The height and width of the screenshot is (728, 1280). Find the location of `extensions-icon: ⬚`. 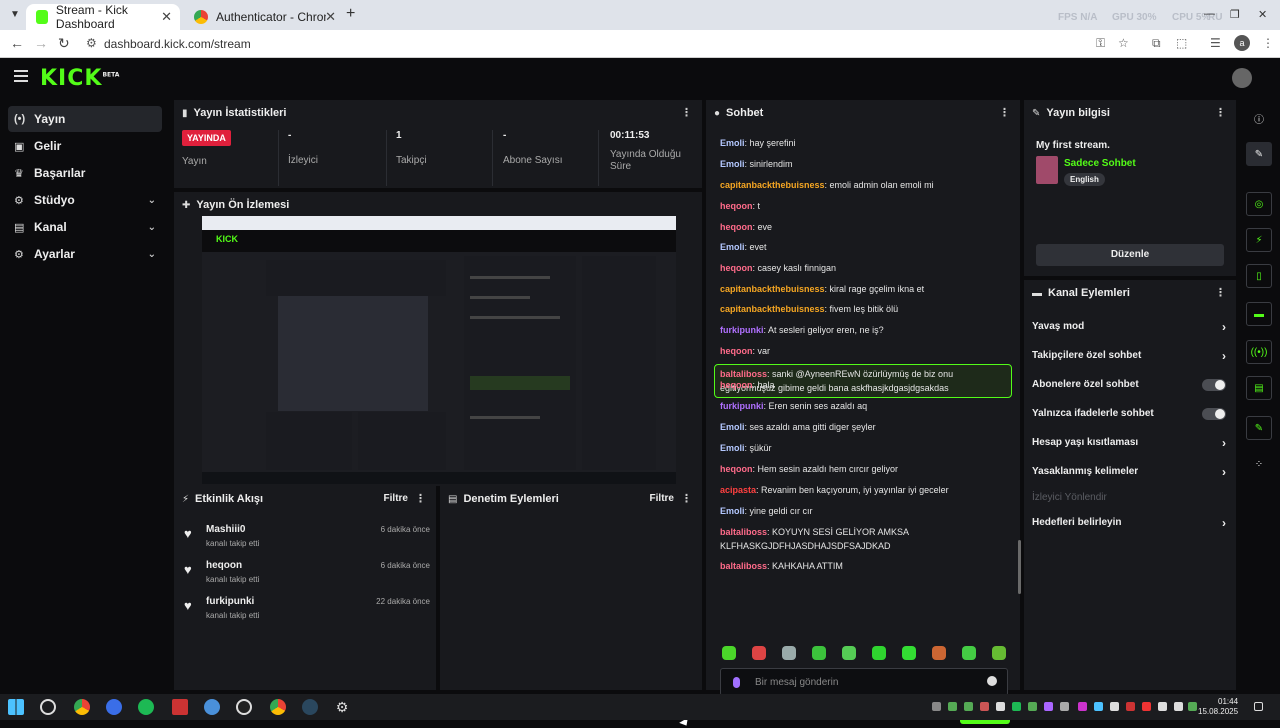

extensions-icon: ⬚ is located at coordinates (1181, 43).